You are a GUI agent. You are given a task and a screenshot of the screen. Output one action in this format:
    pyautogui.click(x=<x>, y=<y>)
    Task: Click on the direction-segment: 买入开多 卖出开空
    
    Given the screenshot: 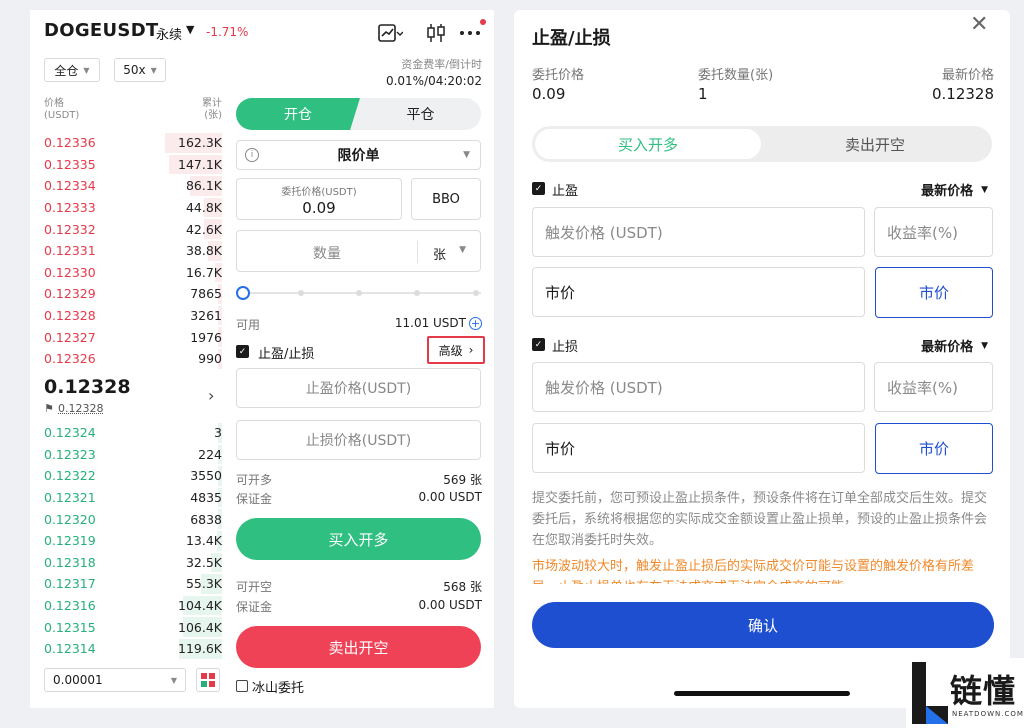 What is the action you would take?
    pyautogui.click(x=762, y=144)
    